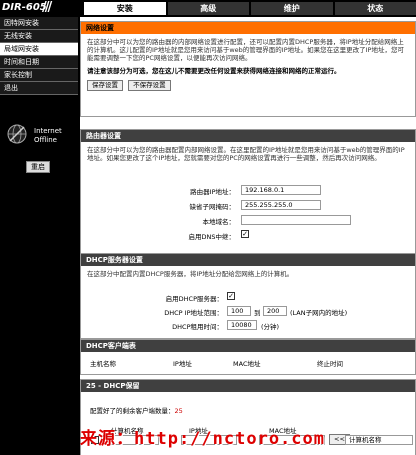 The image size is (416, 455). Describe the element at coordinates (231, 296) in the screenshot. I see `dhcp-enable-checkbox: ✓` at that location.